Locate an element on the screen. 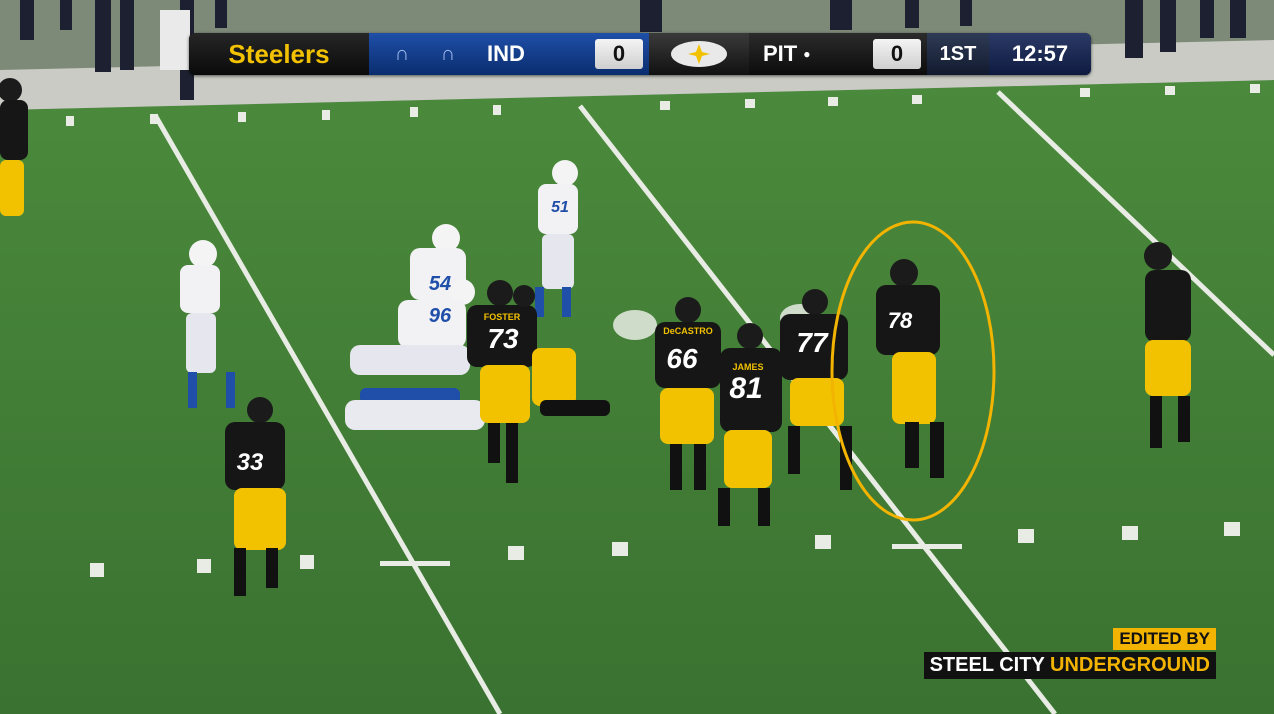  watermark: EDITED BY STEEL CITY UNDERGROUND is located at coordinates (1069, 653).